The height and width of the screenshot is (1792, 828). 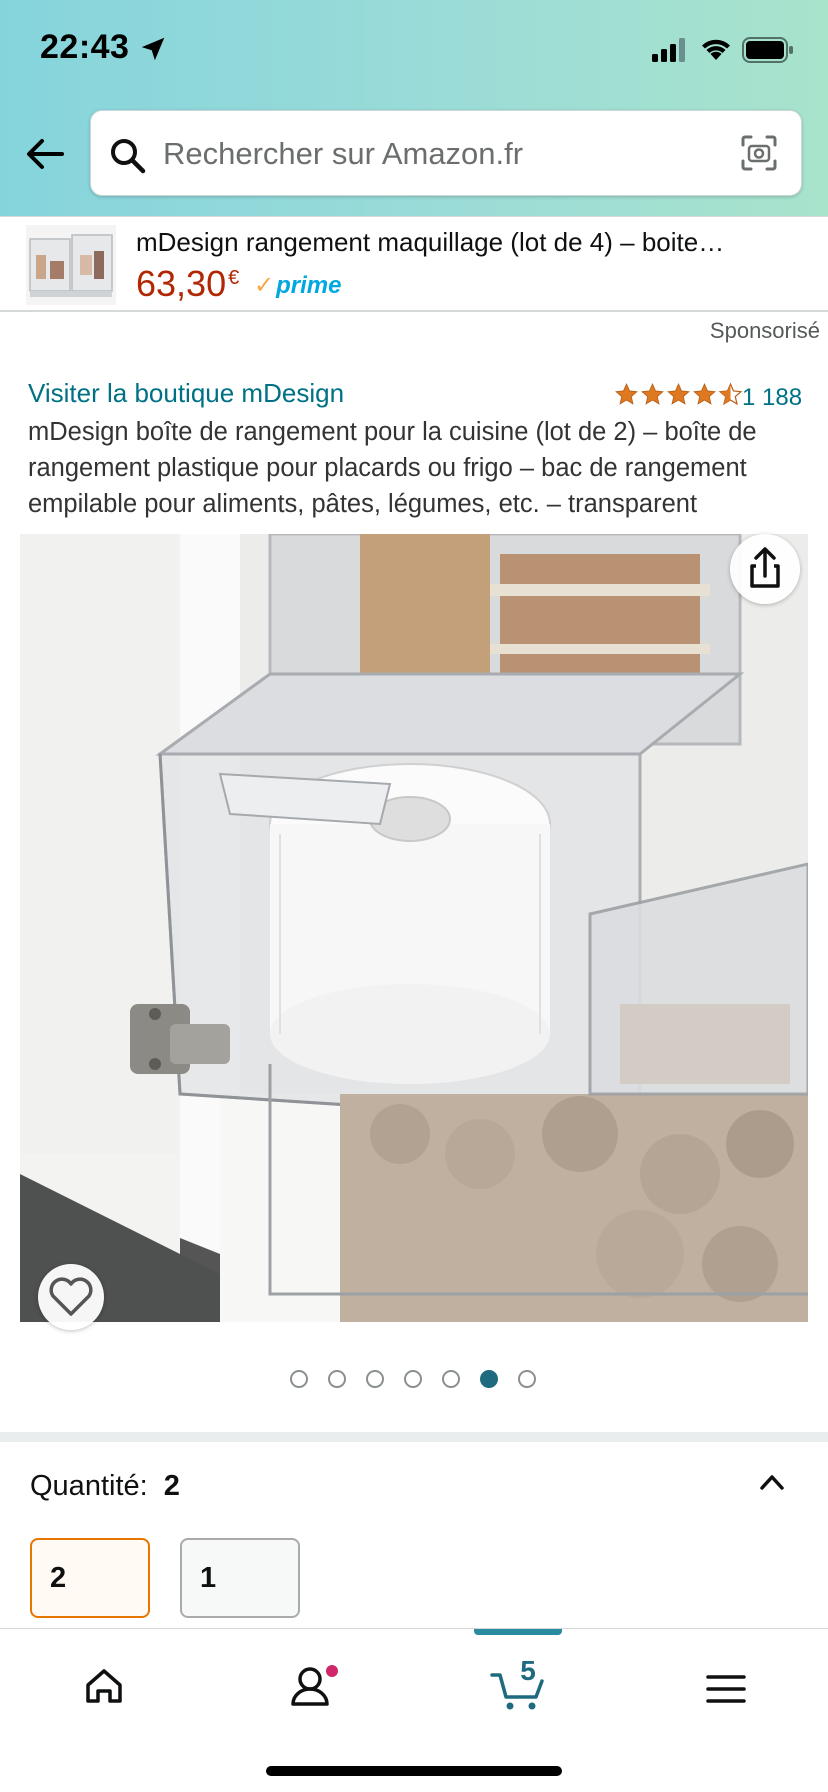 I want to click on sponsored-product-thumbnail, so click(x=71, y=265).